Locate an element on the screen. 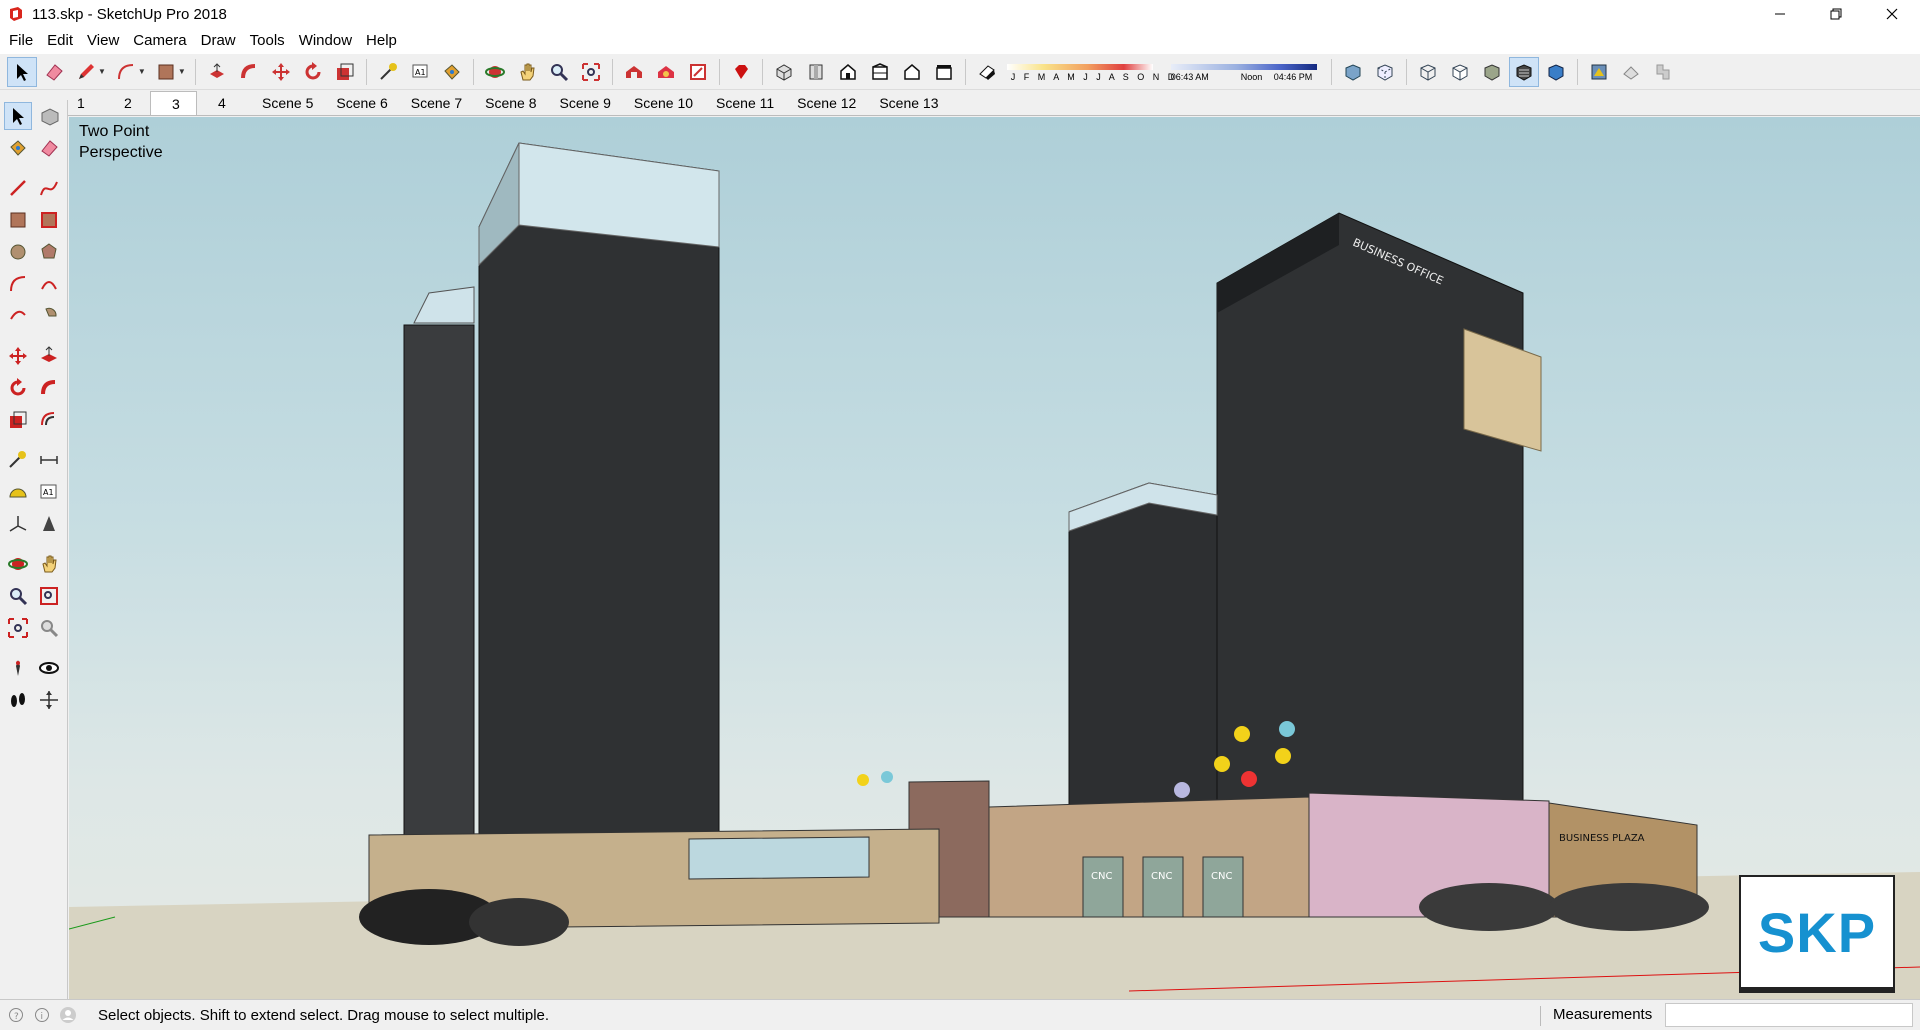 This screenshot has width=1920, height=1030. pencil-dropdown: ▼ is located at coordinates (102, 71).